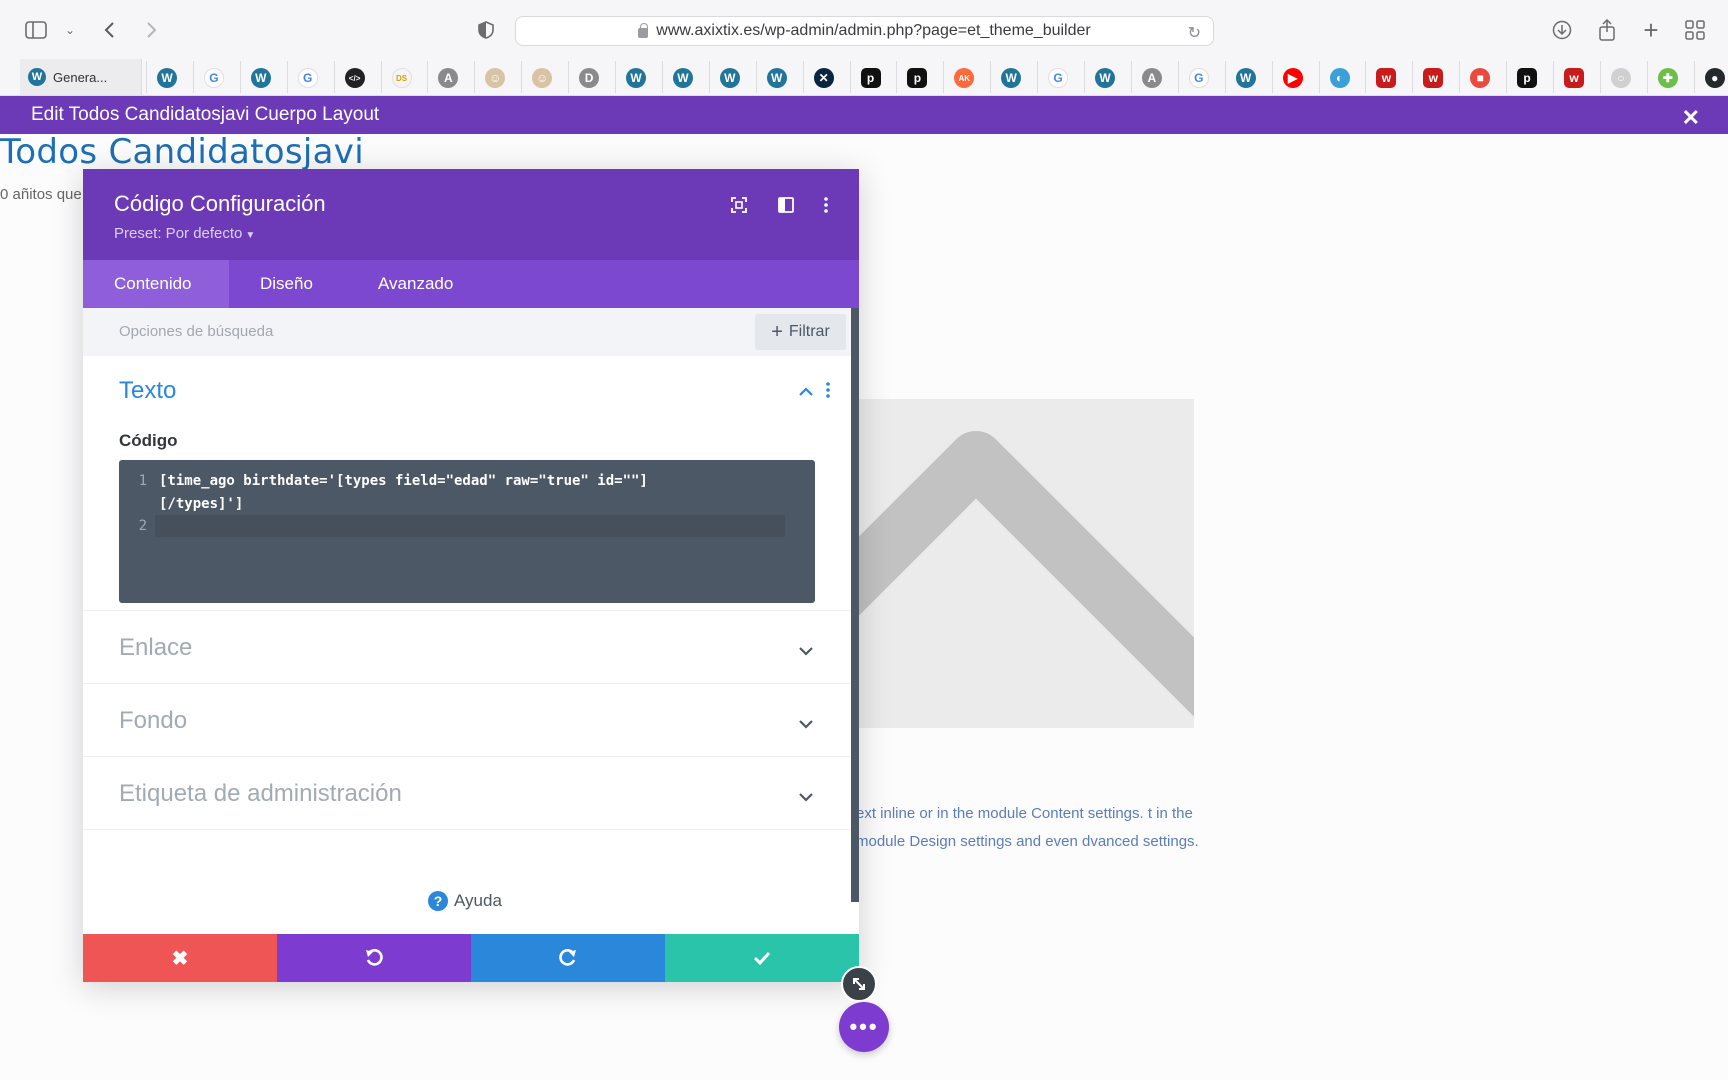 The image size is (1728, 1080). Describe the element at coordinates (156, 284) in the screenshot. I see `tab-contenido: Contenido` at that location.